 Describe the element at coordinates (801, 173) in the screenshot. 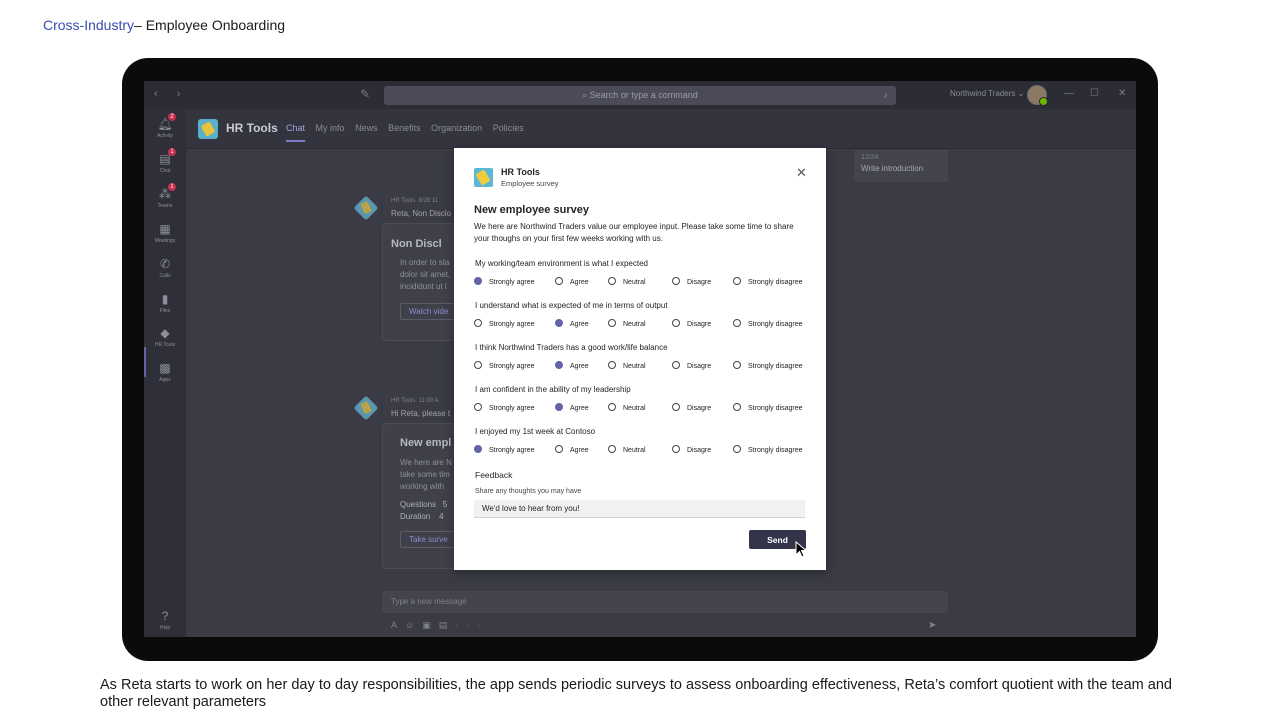

I see `close-icon: ✕` at that location.